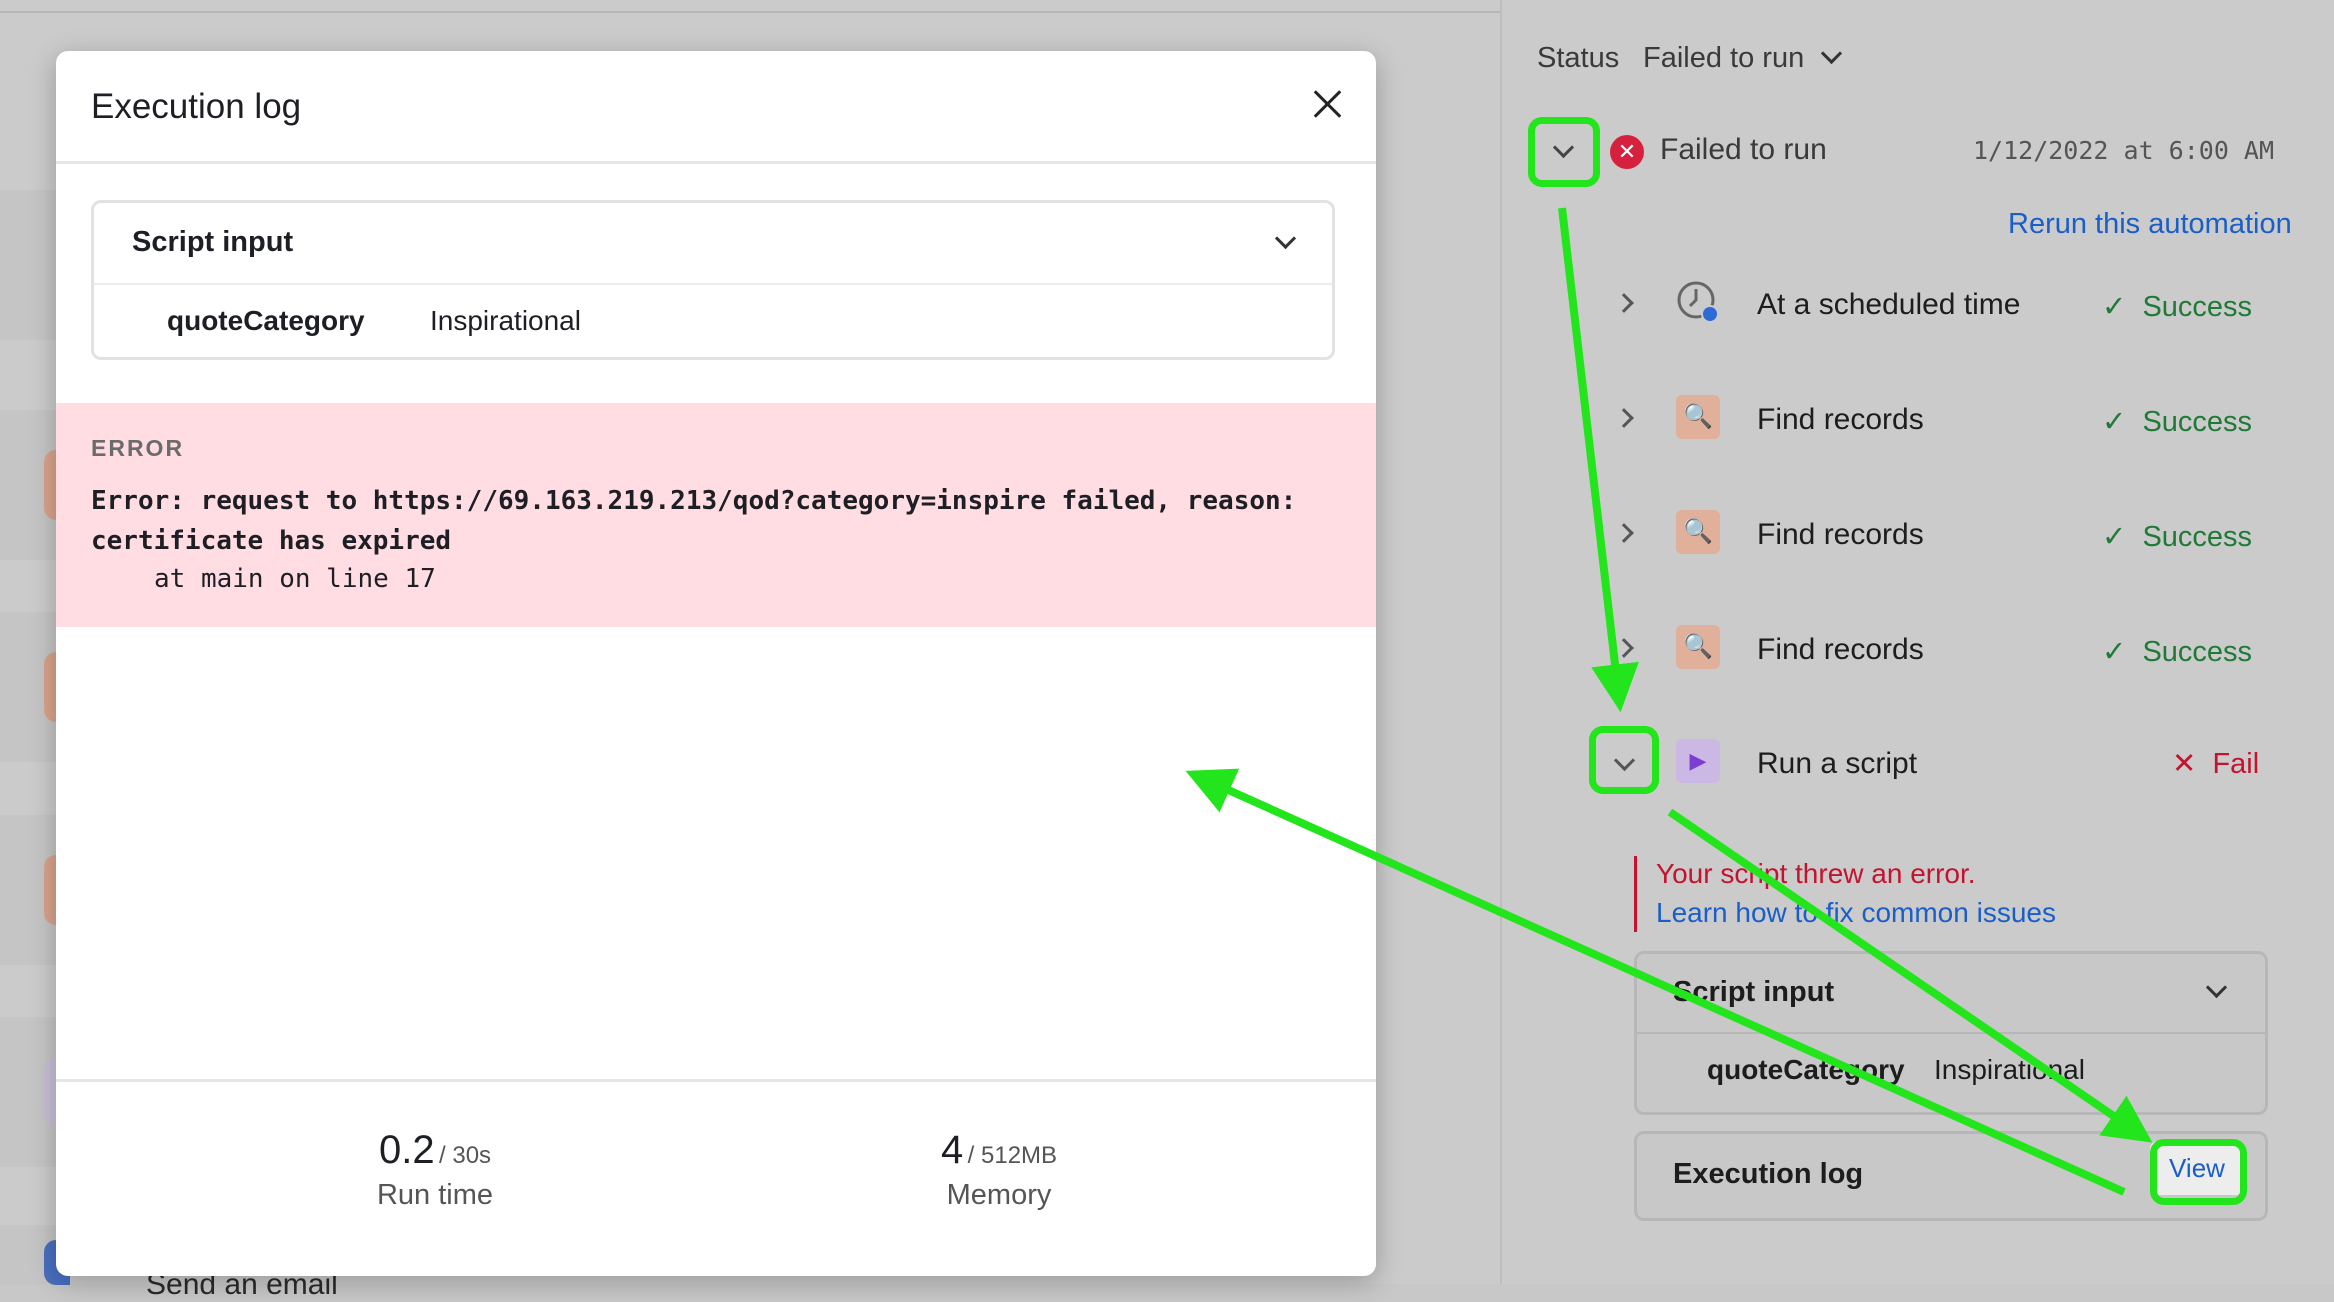  Describe the element at coordinates (716, 1177) in the screenshot. I see `modal-footer: 0.2 / 30s Run time 4 / 512MB Memory` at that location.